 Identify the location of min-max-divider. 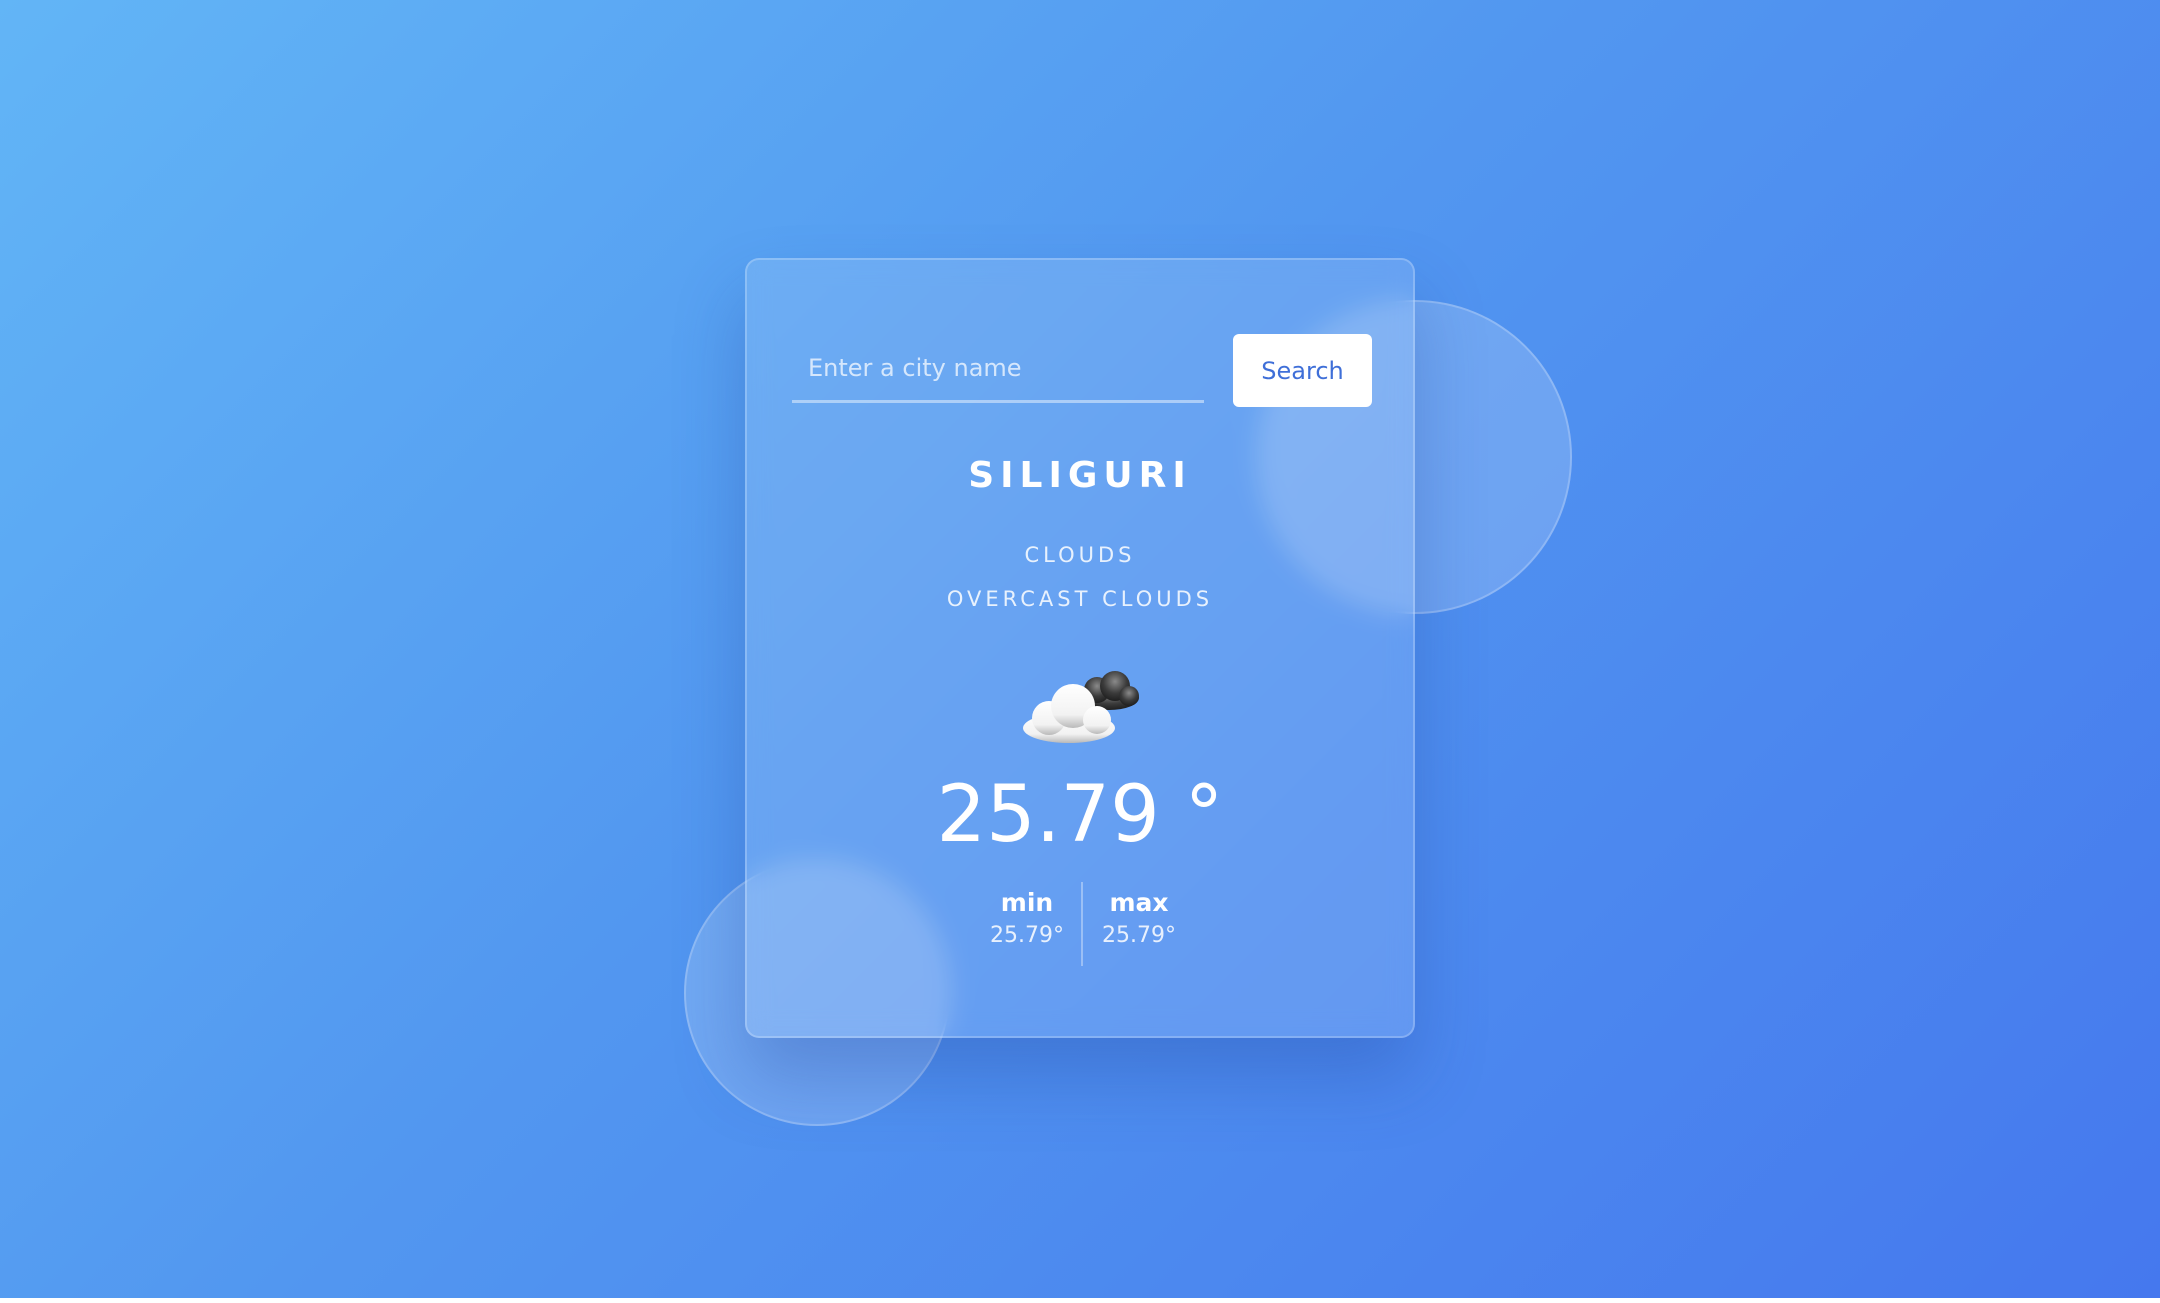
(1082, 924).